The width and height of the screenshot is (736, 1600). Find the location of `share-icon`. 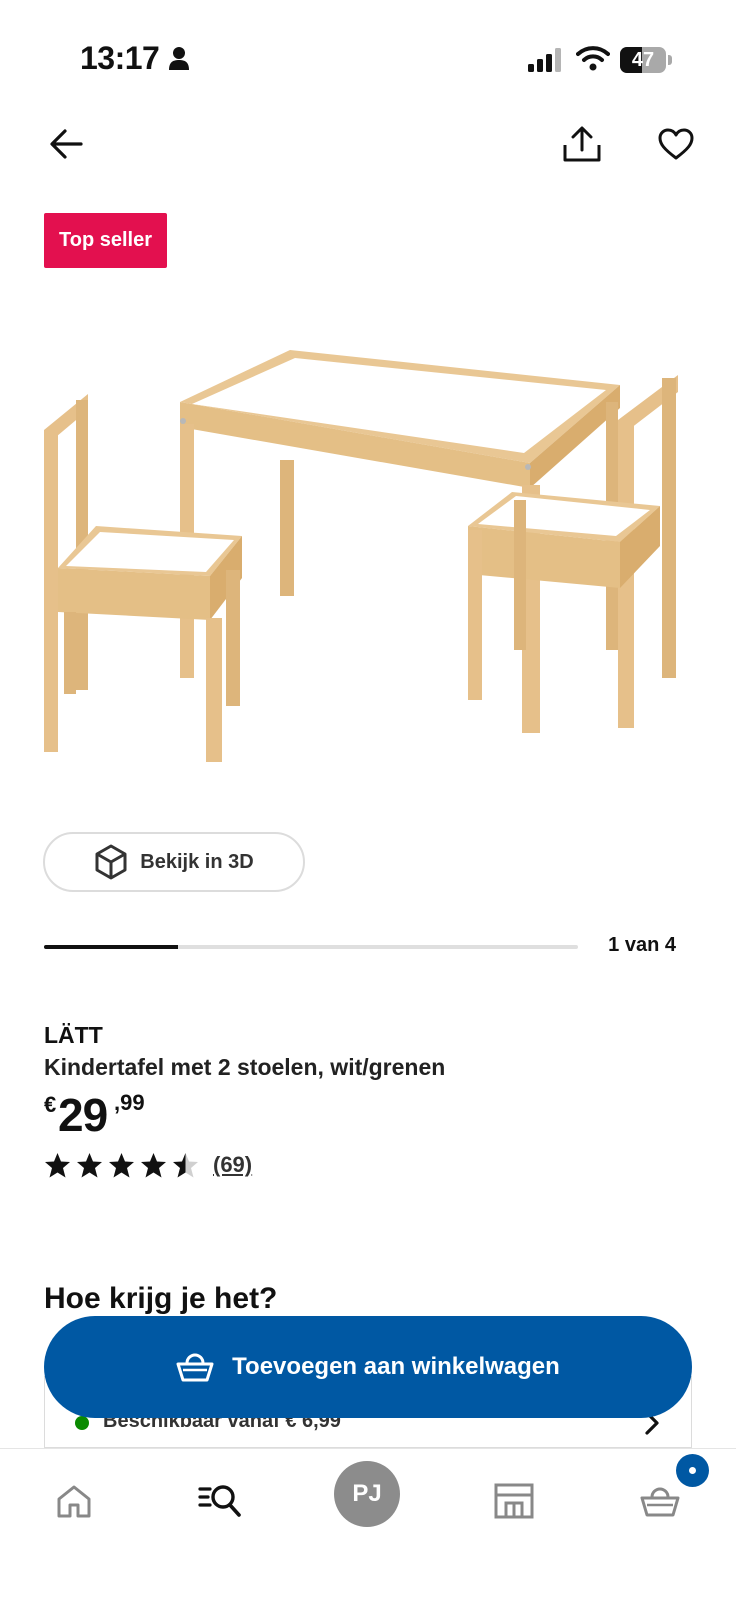

share-icon is located at coordinates (582, 144).